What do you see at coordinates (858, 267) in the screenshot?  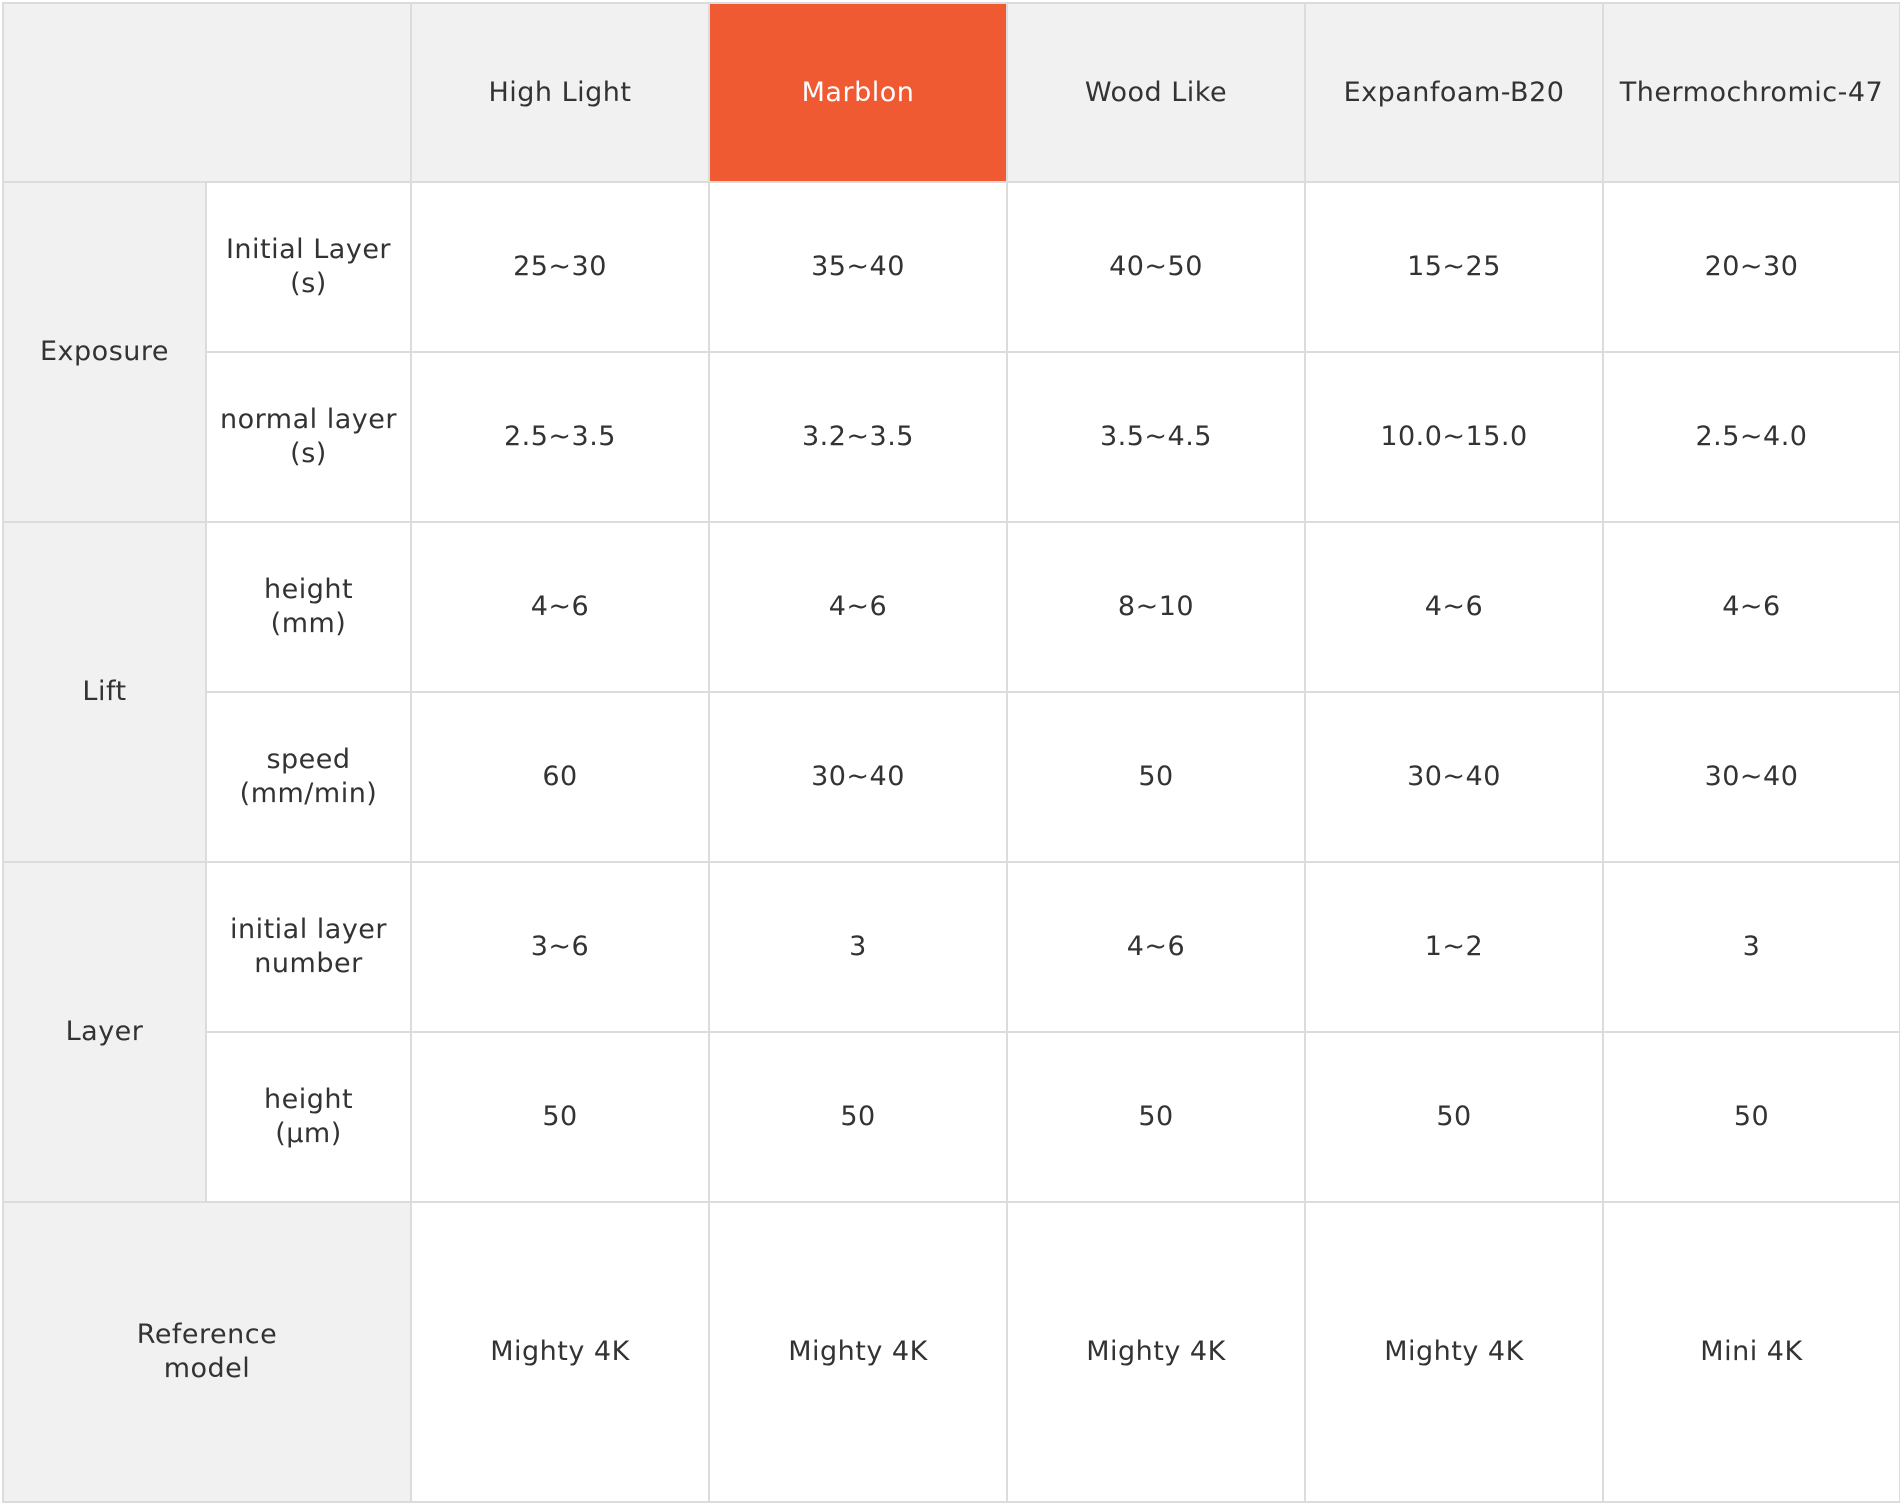 I see `value-cell: 35~40` at bounding box center [858, 267].